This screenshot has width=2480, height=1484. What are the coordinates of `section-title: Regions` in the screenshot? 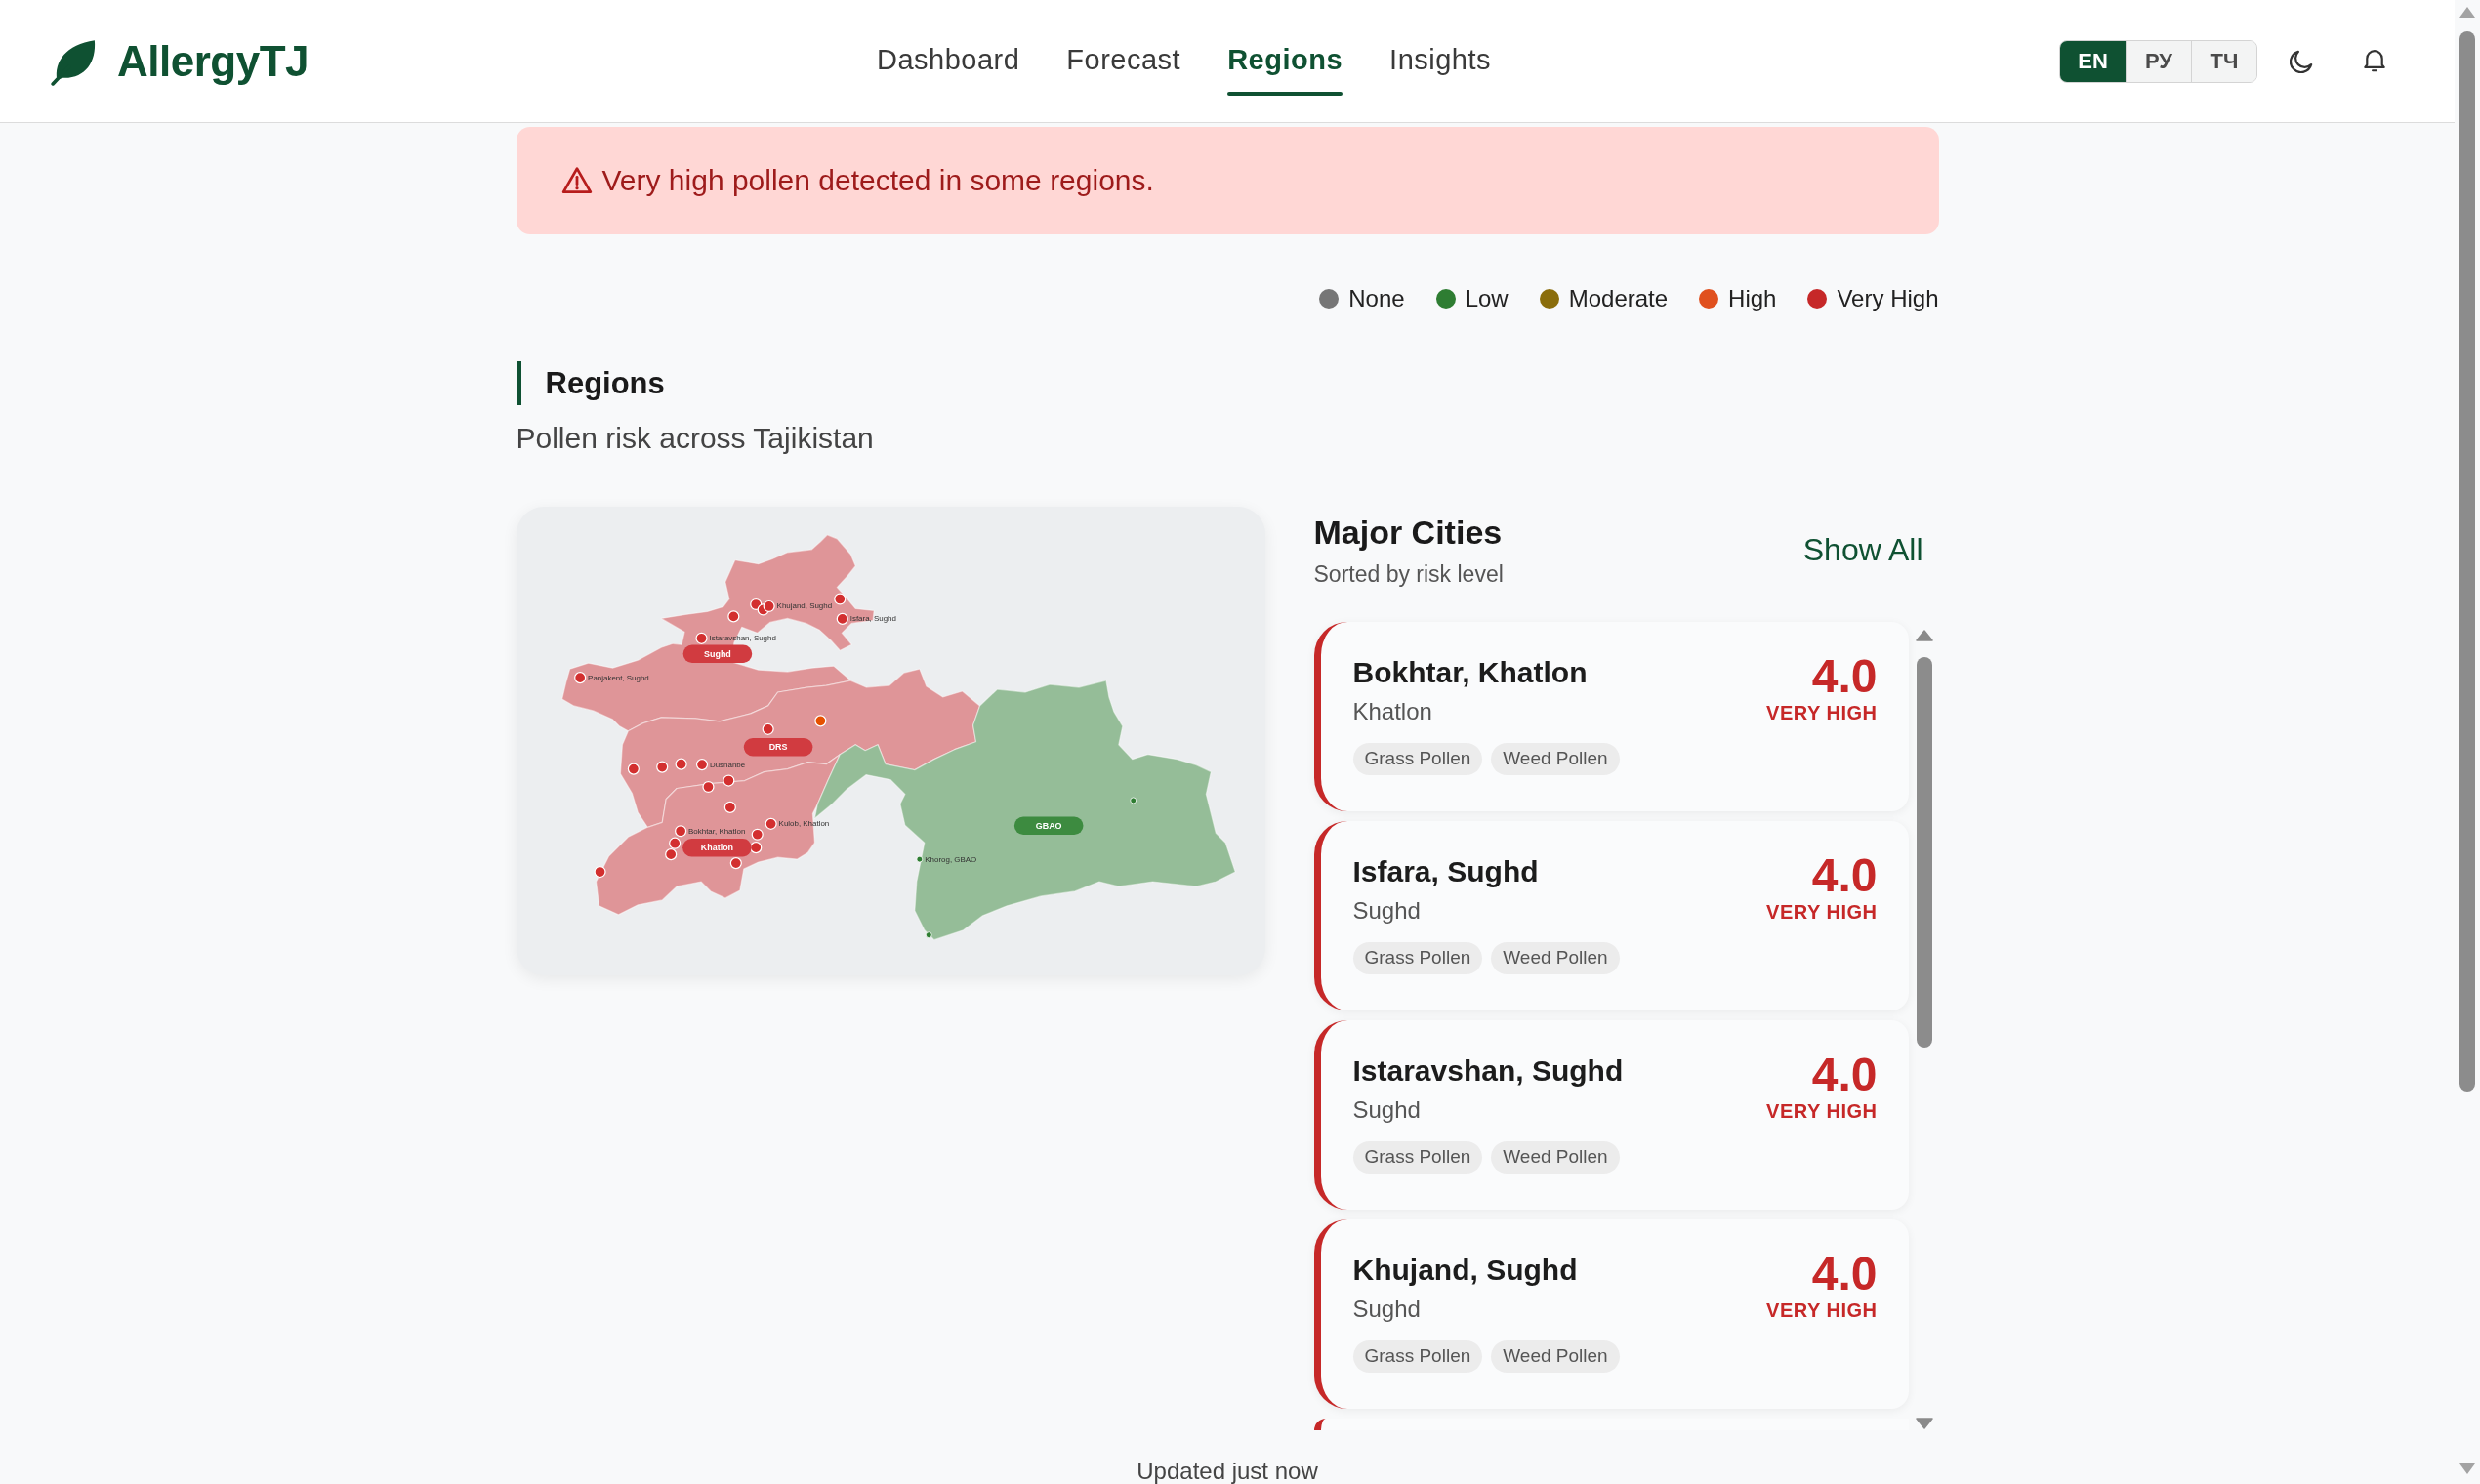 It's located at (605, 383).